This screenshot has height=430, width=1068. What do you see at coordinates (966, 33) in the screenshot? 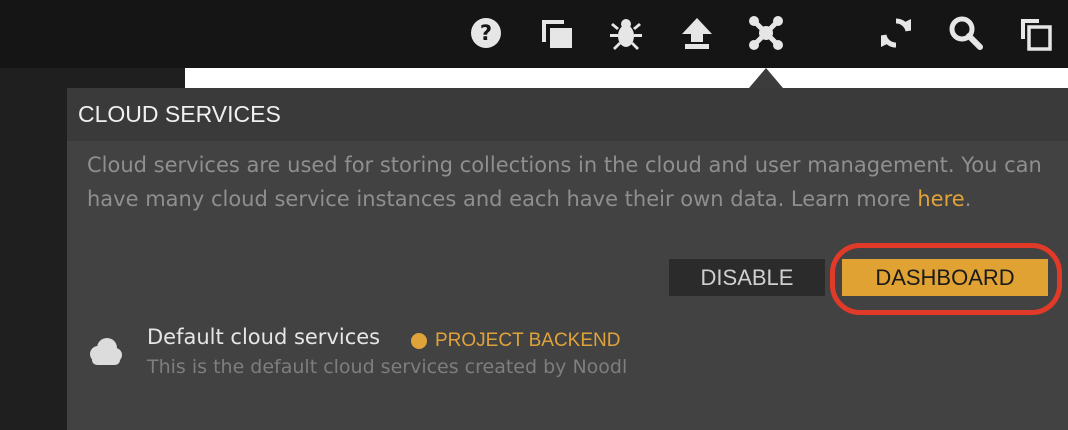
I see `search-icon` at bounding box center [966, 33].